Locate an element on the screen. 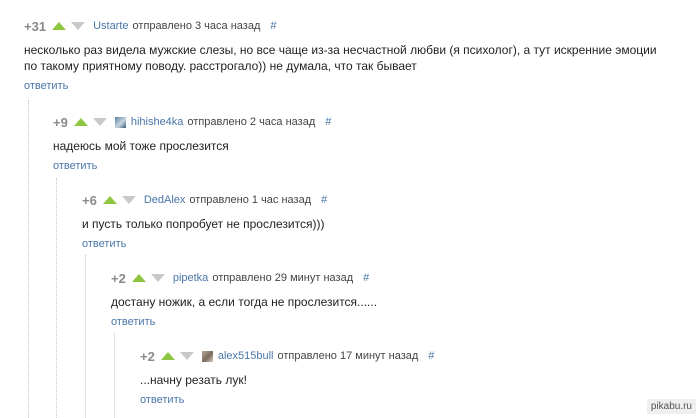  comment-timestamp: отправлено 1 час назад is located at coordinates (250, 200).